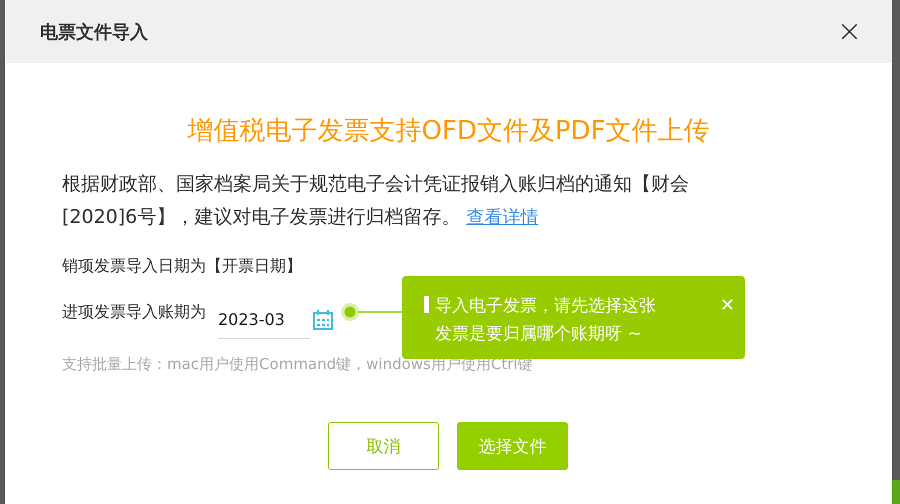 The image size is (900, 504). What do you see at coordinates (134, 312) in the screenshot?
I see `period-label: 进项发票导入账期为` at bounding box center [134, 312].